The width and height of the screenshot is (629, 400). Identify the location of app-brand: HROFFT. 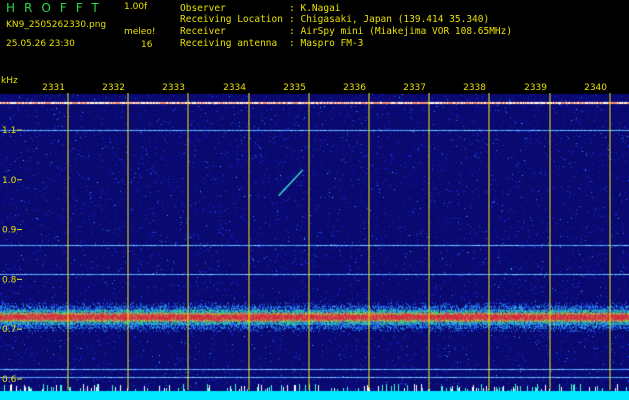
(57, 8).